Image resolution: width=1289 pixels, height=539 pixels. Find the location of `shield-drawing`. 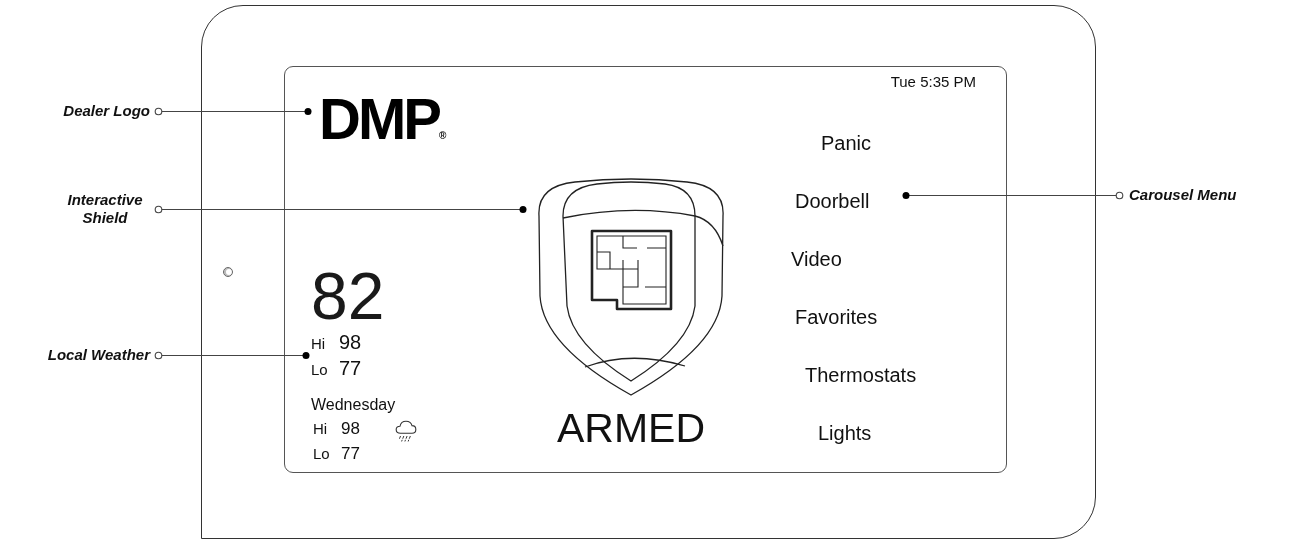

shield-drawing is located at coordinates (631, 287).